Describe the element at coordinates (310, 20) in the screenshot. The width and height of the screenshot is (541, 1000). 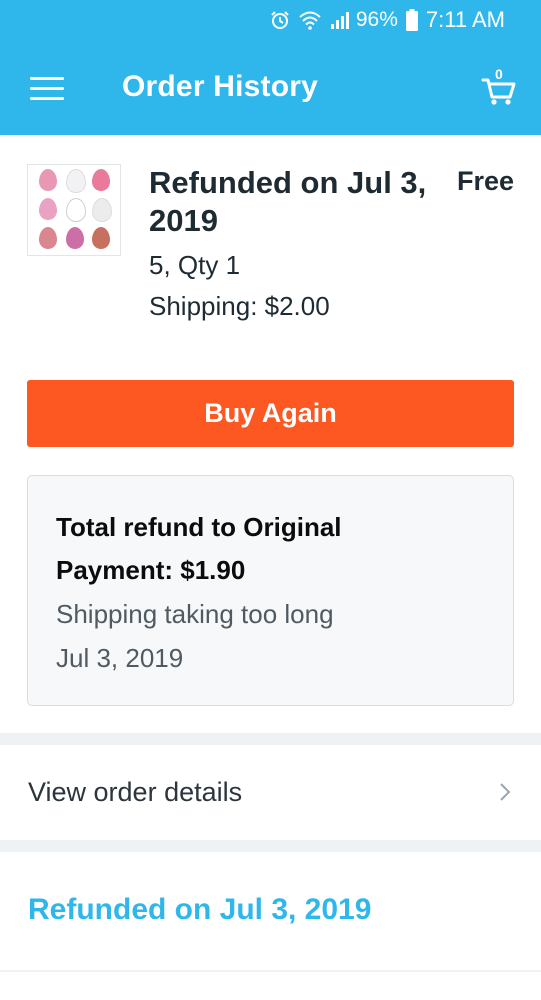
I see `wifi-icon` at that location.